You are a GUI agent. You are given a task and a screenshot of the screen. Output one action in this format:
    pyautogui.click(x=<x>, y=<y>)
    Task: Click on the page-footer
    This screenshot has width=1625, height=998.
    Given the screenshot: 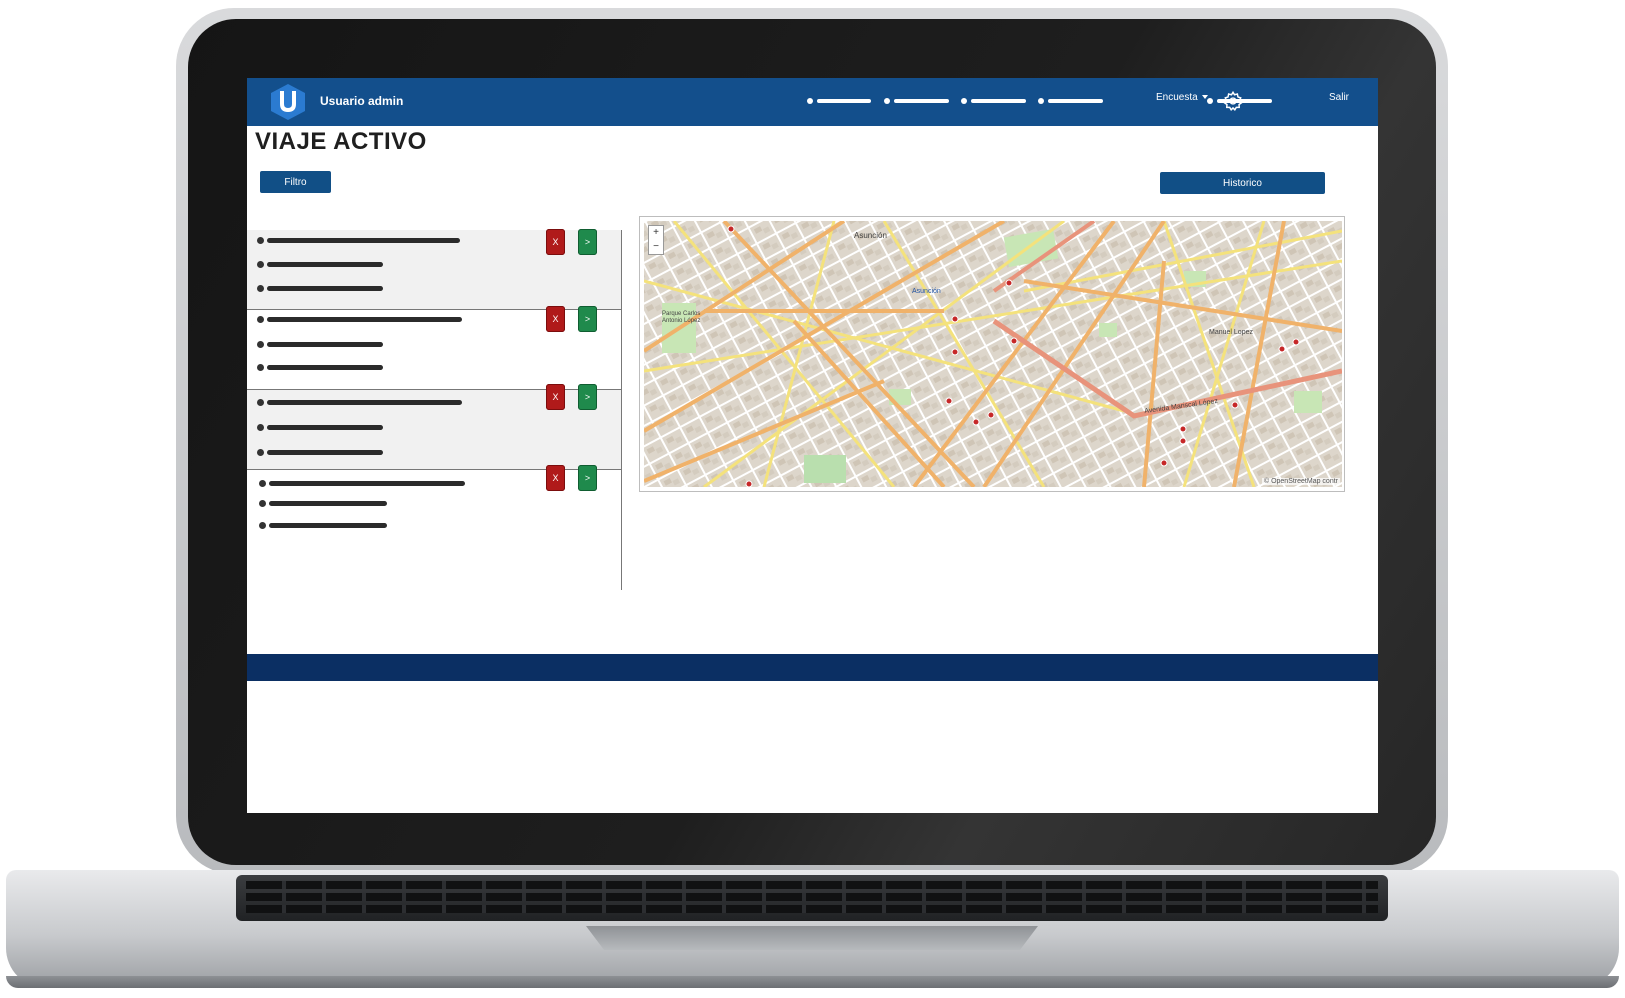 What is the action you would take?
    pyautogui.click(x=812, y=667)
    